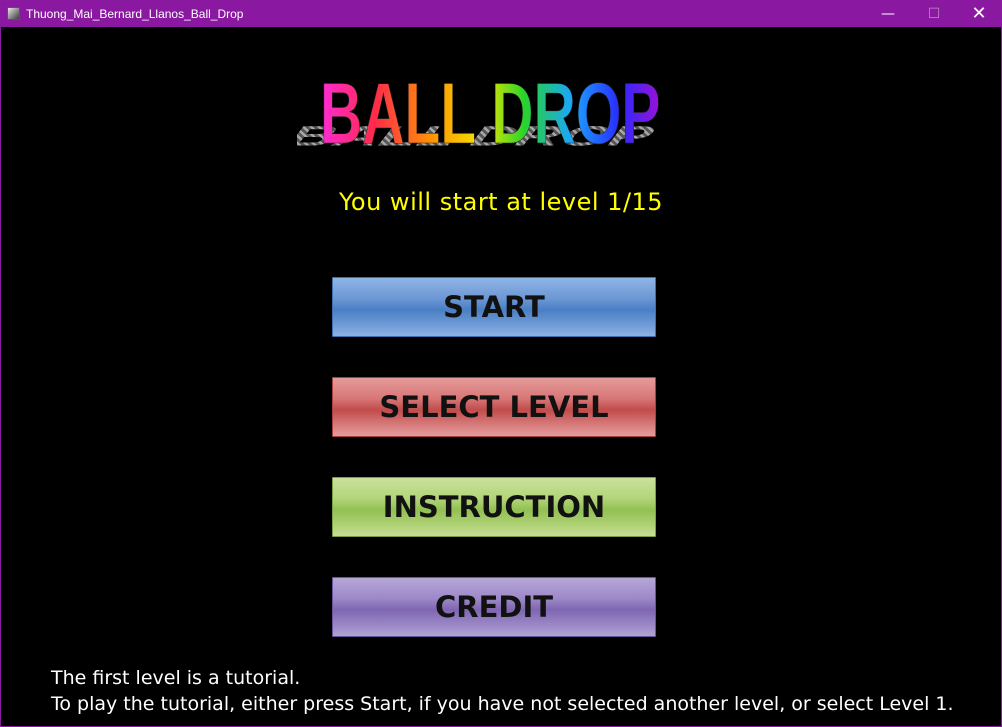 The height and width of the screenshot is (727, 1002). Describe the element at coordinates (494, 407) in the screenshot. I see `select-level-button: SELECT LEVEL` at that location.